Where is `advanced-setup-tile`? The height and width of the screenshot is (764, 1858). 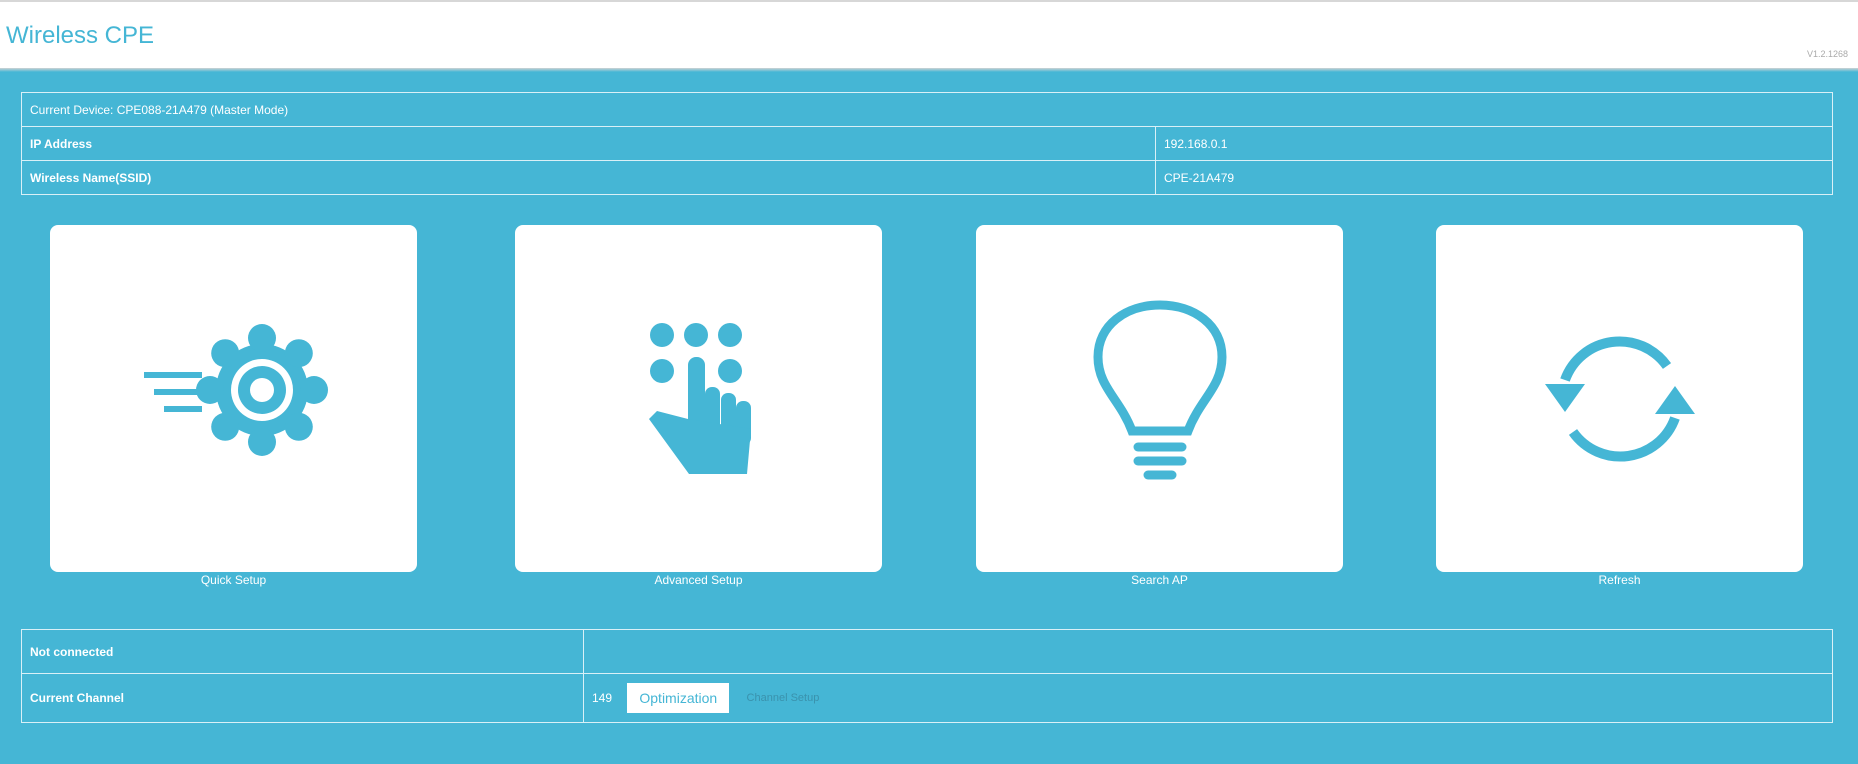 advanced-setup-tile is located at coordinates (698, 398).